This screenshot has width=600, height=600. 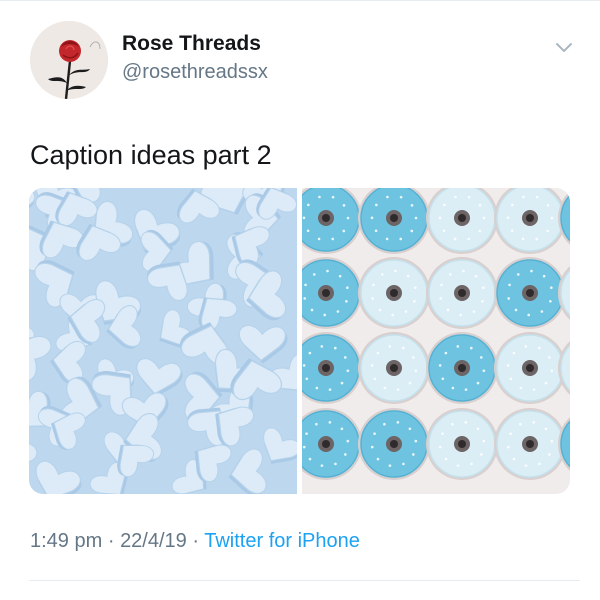 I want to click on rose-avatar-icon, so click(x=69, y=60).